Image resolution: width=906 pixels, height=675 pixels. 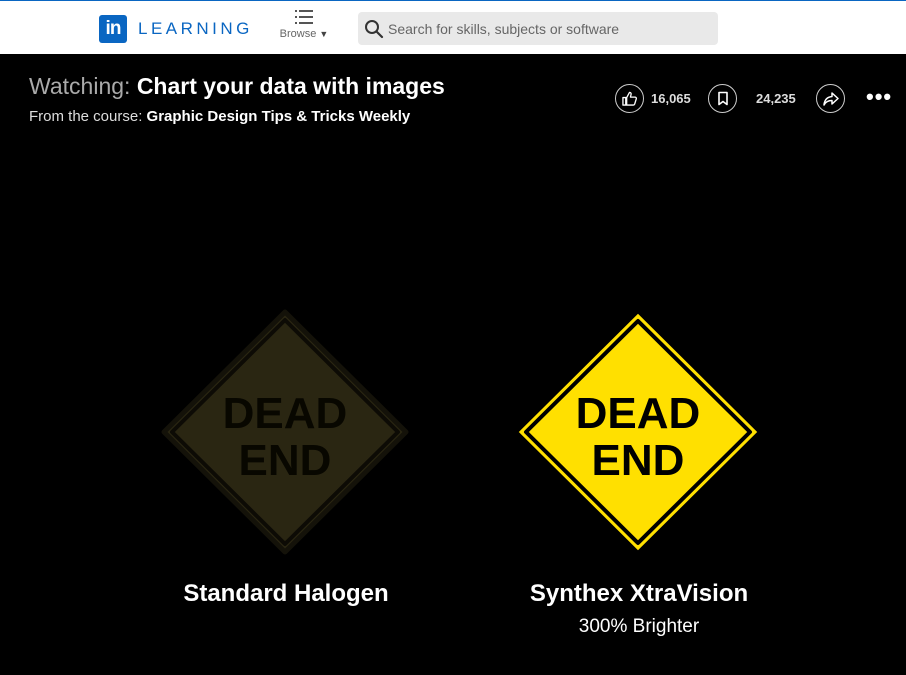 I want to click on caret-down-icon: ▼, so click(x=324, y=34).